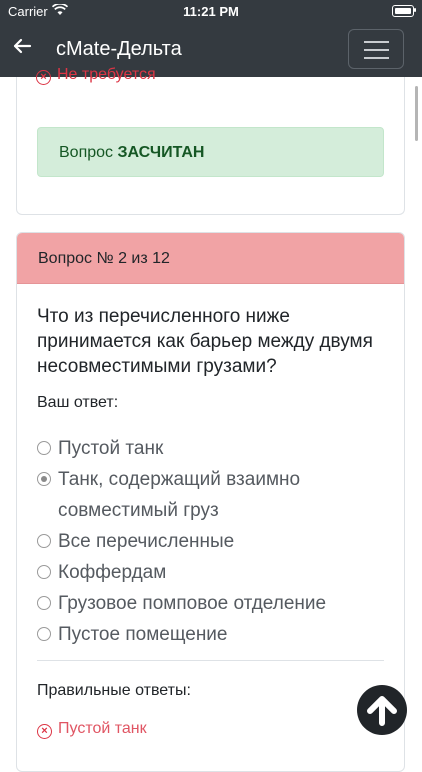  I want to click on answer-option: Пустое помещение, so click(217, 634).